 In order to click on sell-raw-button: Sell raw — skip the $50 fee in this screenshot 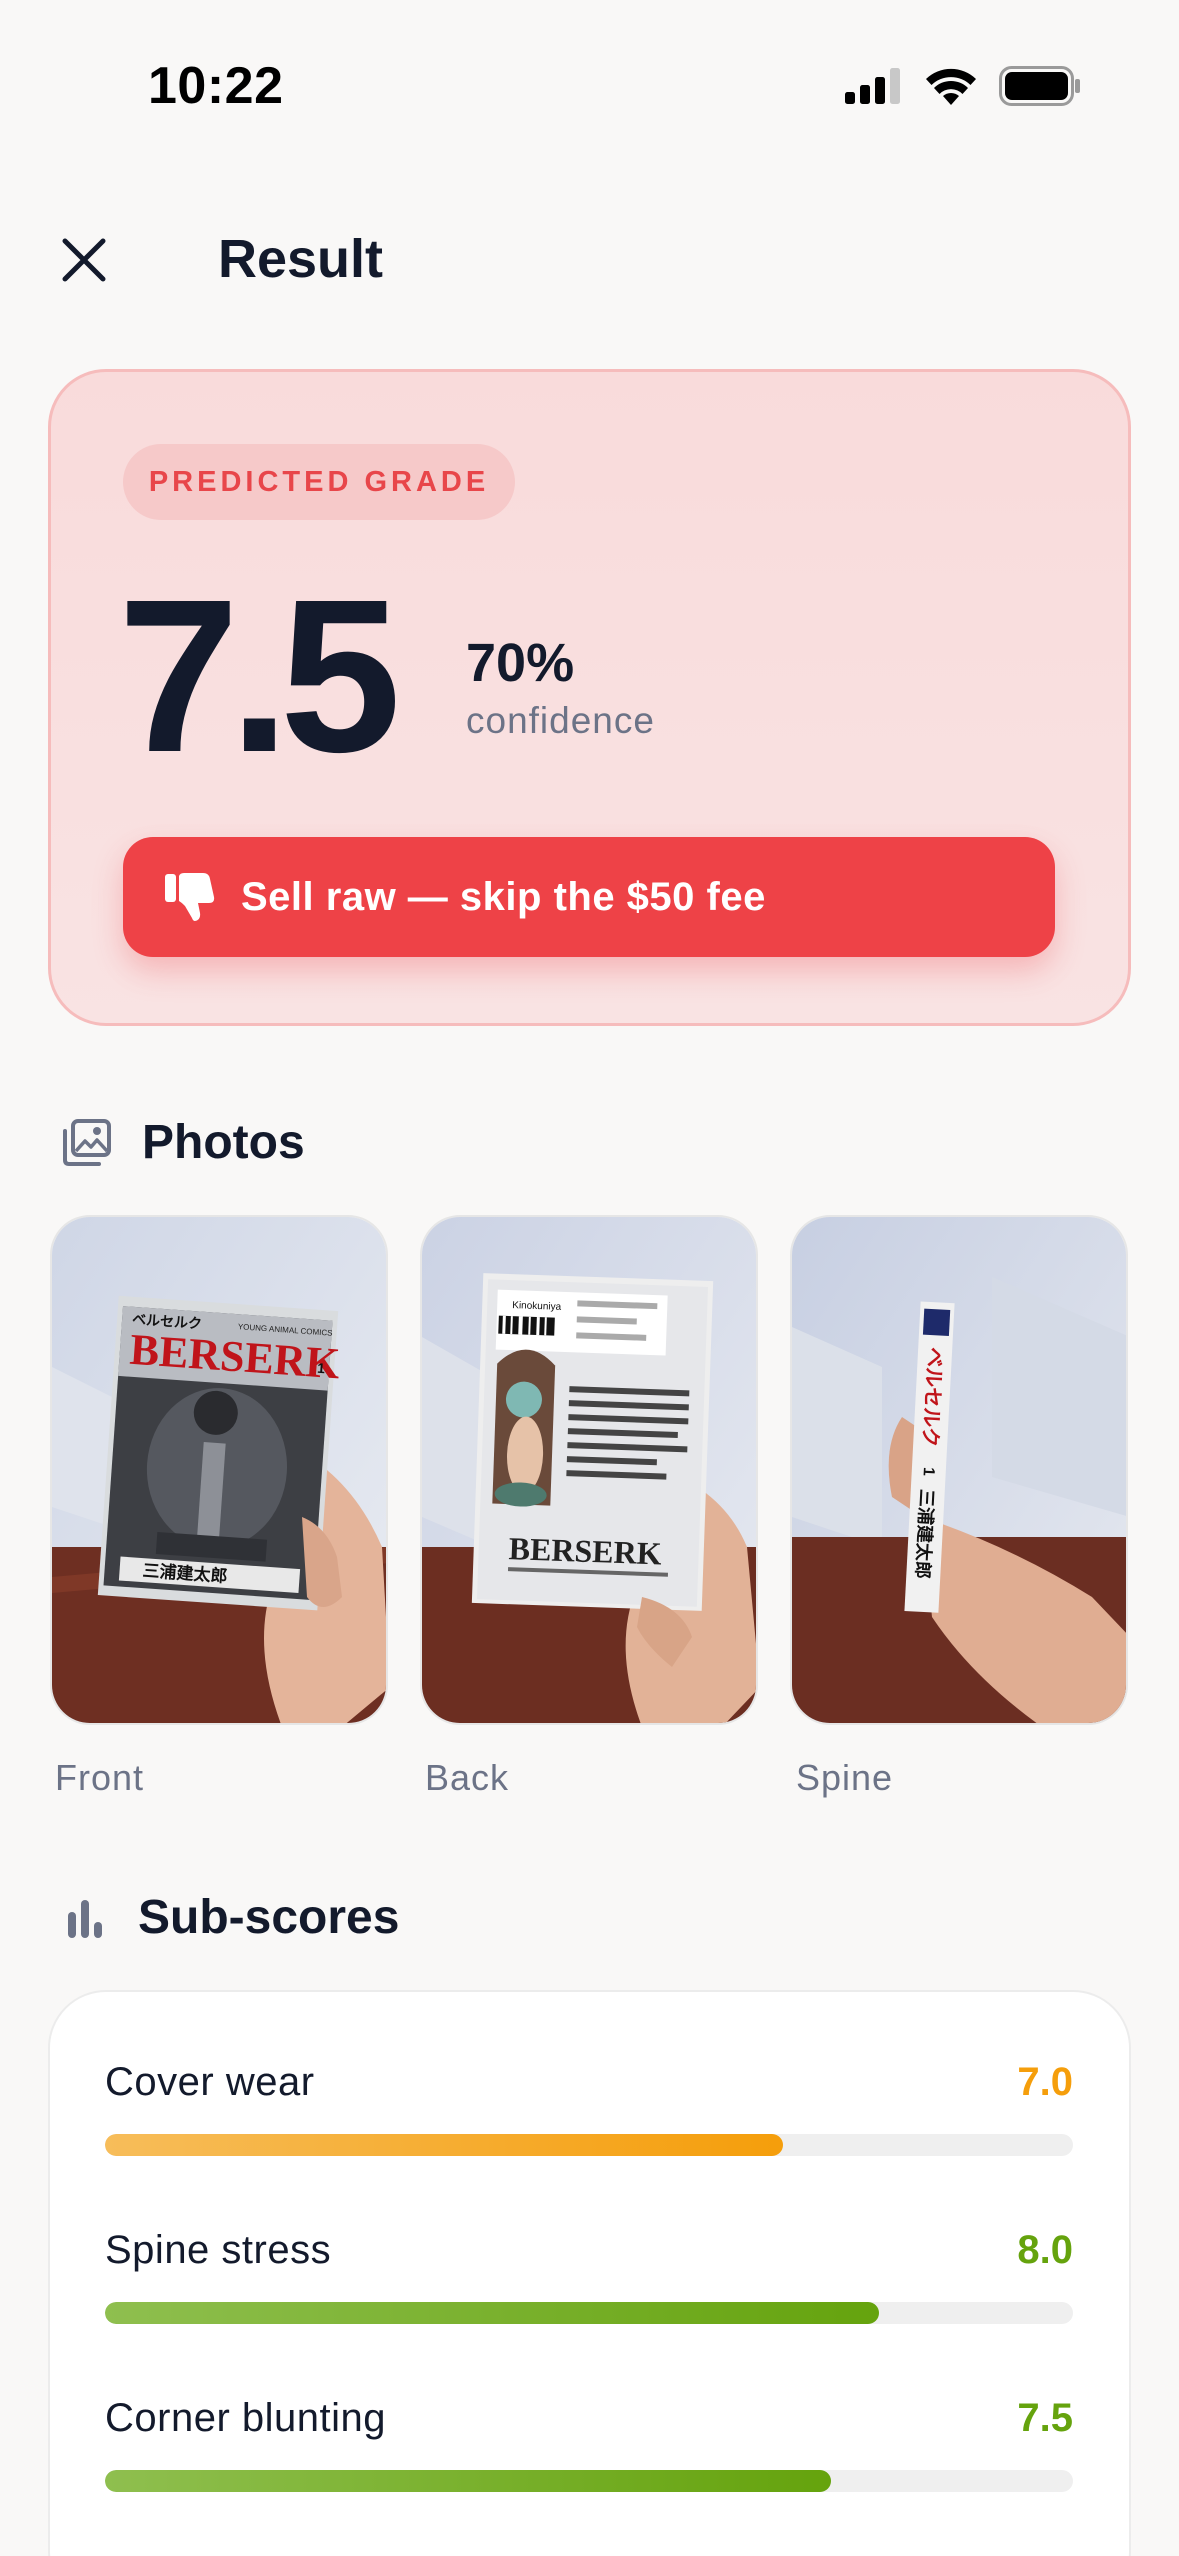, I will do `click(589, 897)`.